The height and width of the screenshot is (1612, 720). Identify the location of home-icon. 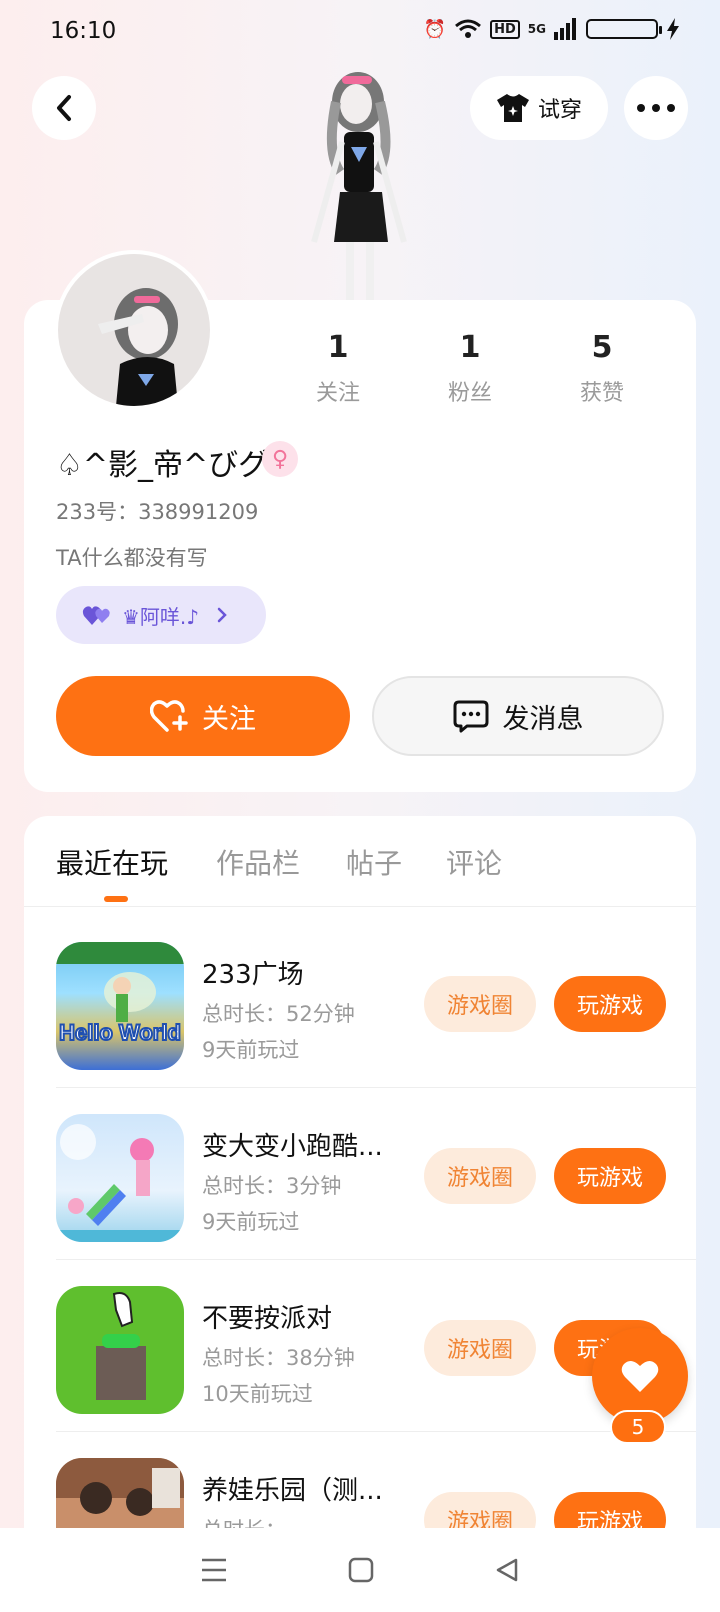
(361, 1570).